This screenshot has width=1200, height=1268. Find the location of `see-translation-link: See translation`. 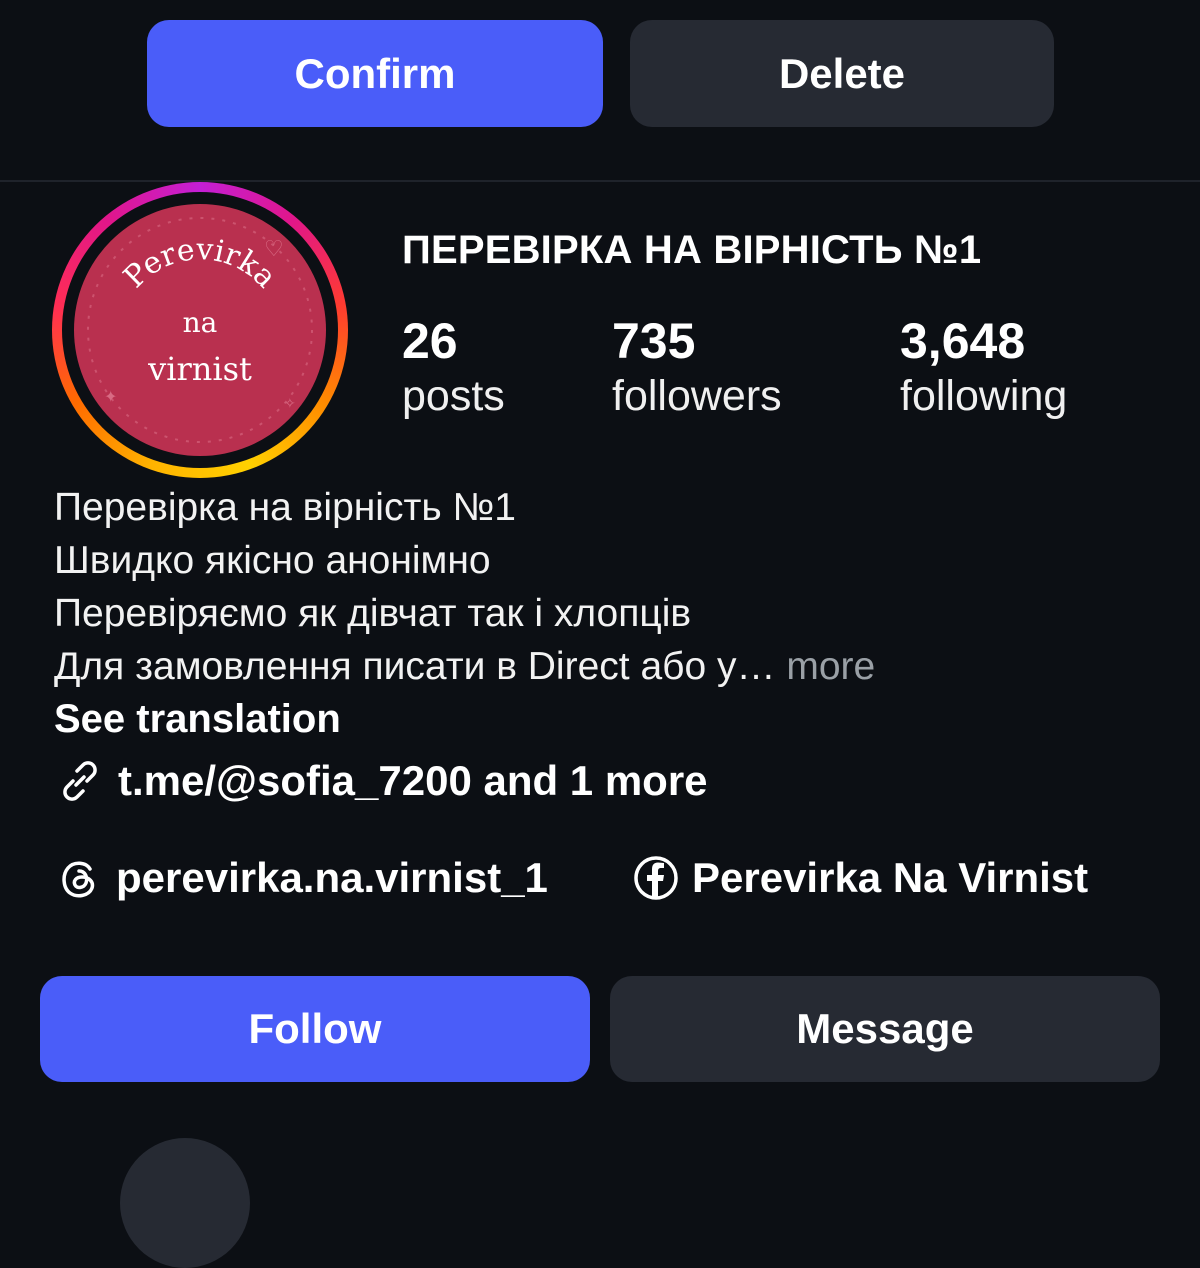

see-translation-link: See translation is located at coordinates (197, 719).